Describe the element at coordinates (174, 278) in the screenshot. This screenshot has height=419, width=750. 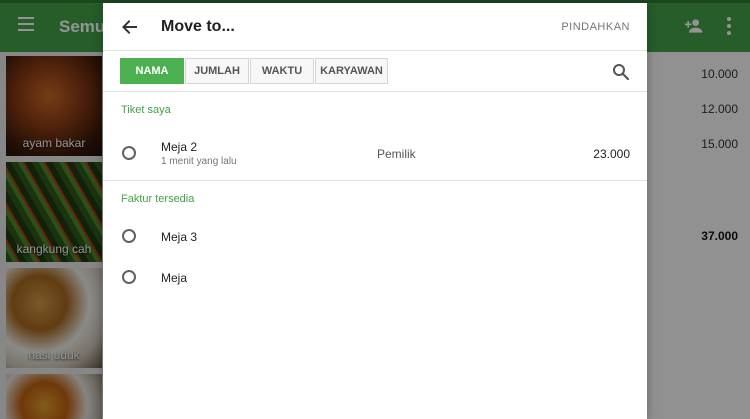
I see `ticket-name: Meja` at that location.